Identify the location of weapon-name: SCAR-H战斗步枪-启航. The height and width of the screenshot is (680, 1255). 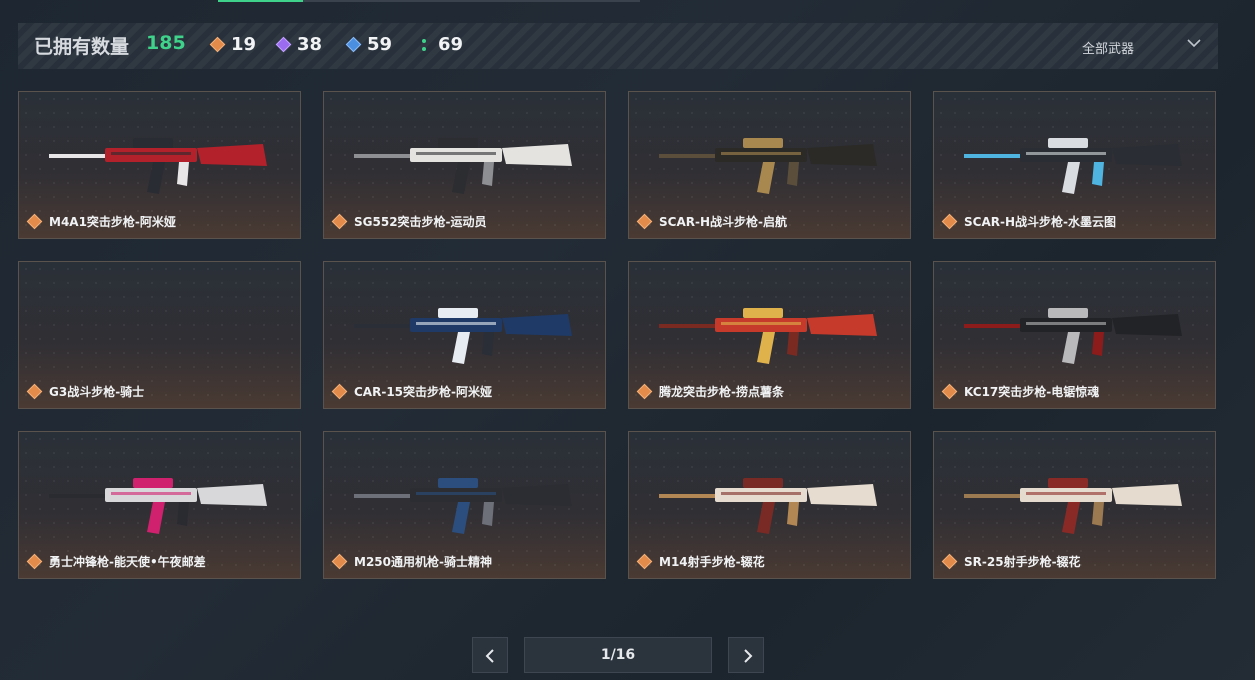
(723, 222).